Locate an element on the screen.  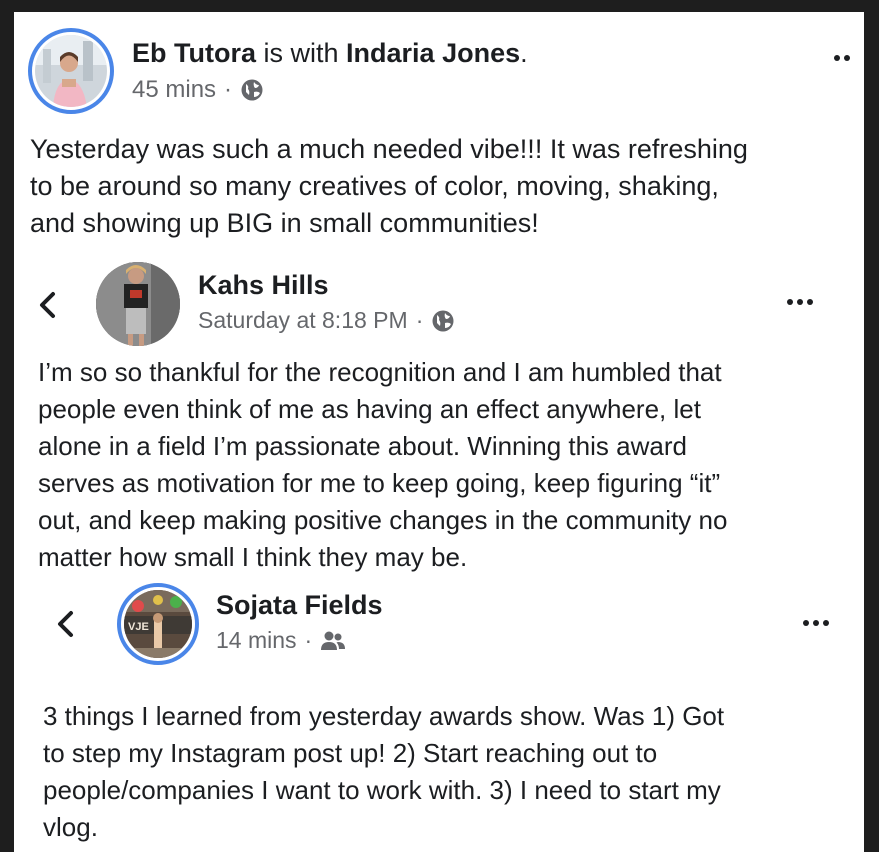
shared2-author-name: Sojata Fields is located at coordinates (299, 605).